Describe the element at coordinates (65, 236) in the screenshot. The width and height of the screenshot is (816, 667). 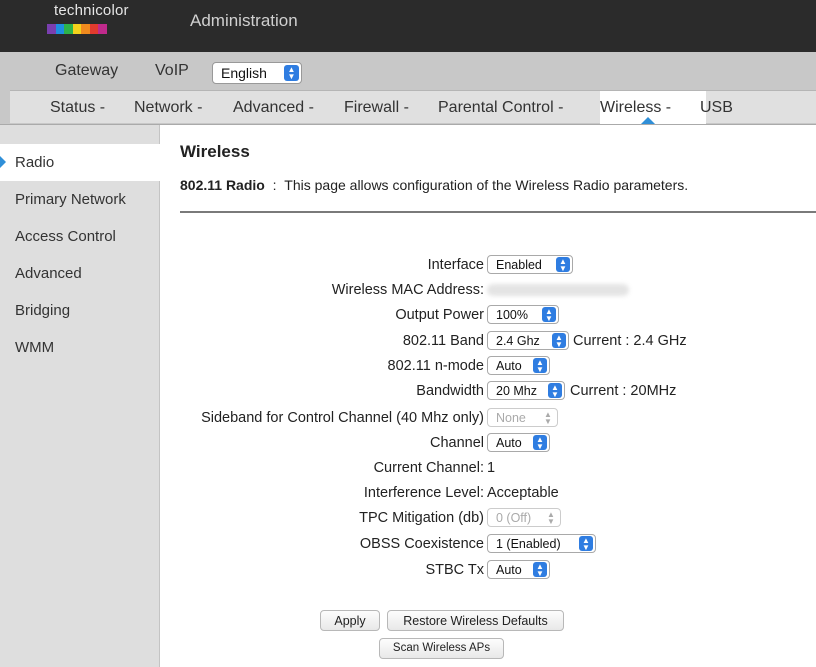
I see `sidebar-item-label: Access Control` at that location.